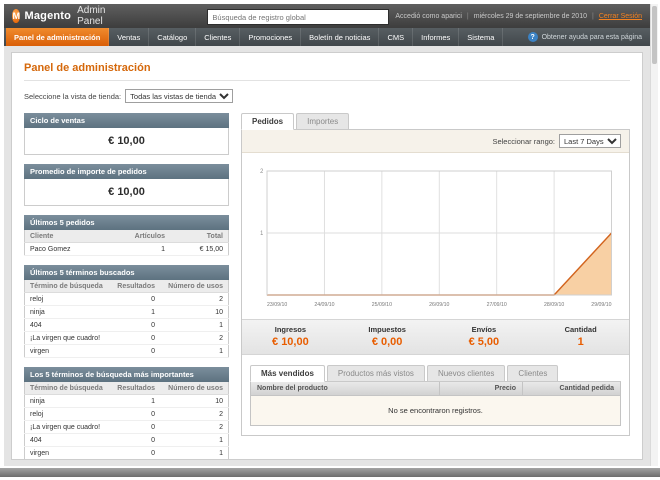 This screenshot has height=480, width=660. Describe the element at coordinates (323, 121) in the screenshot. I see `chart-tab: Importes` at that location.